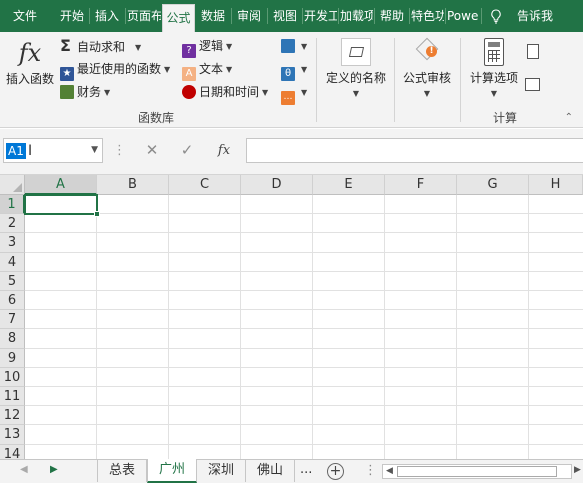 Image resolution: width=583 pixels, height=483 pixels. Describe the element at coordinates (427, 51) in the screenshot. I see `warning-trace-icon: !` at that location.